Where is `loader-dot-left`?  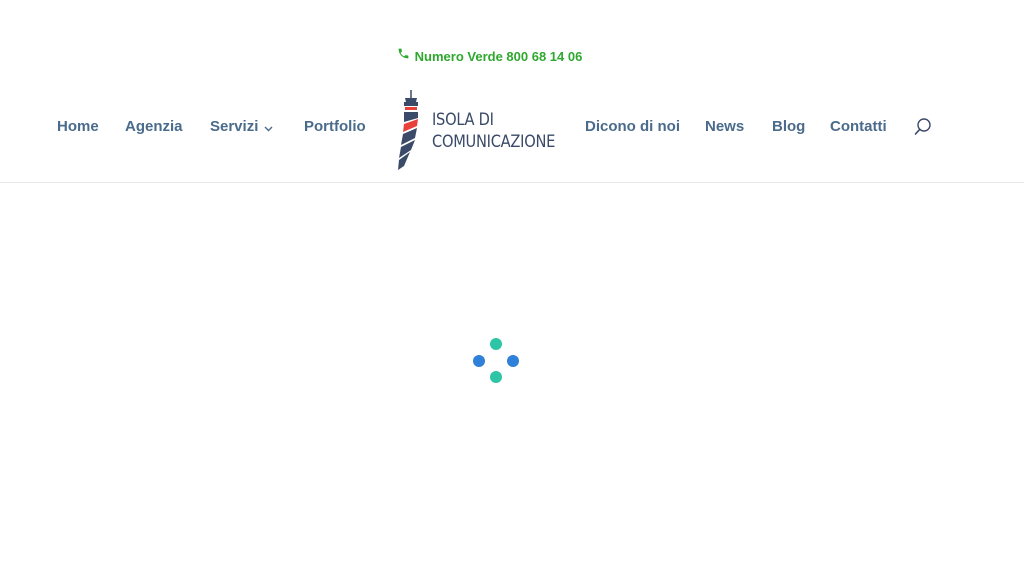
loader-dot-left is located at coordinates (479, 361).